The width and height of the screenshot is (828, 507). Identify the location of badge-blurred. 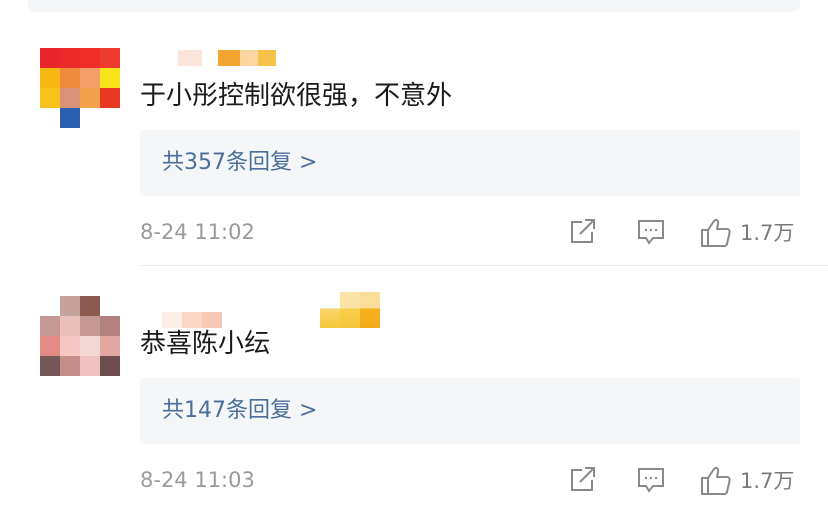
(350, 310).